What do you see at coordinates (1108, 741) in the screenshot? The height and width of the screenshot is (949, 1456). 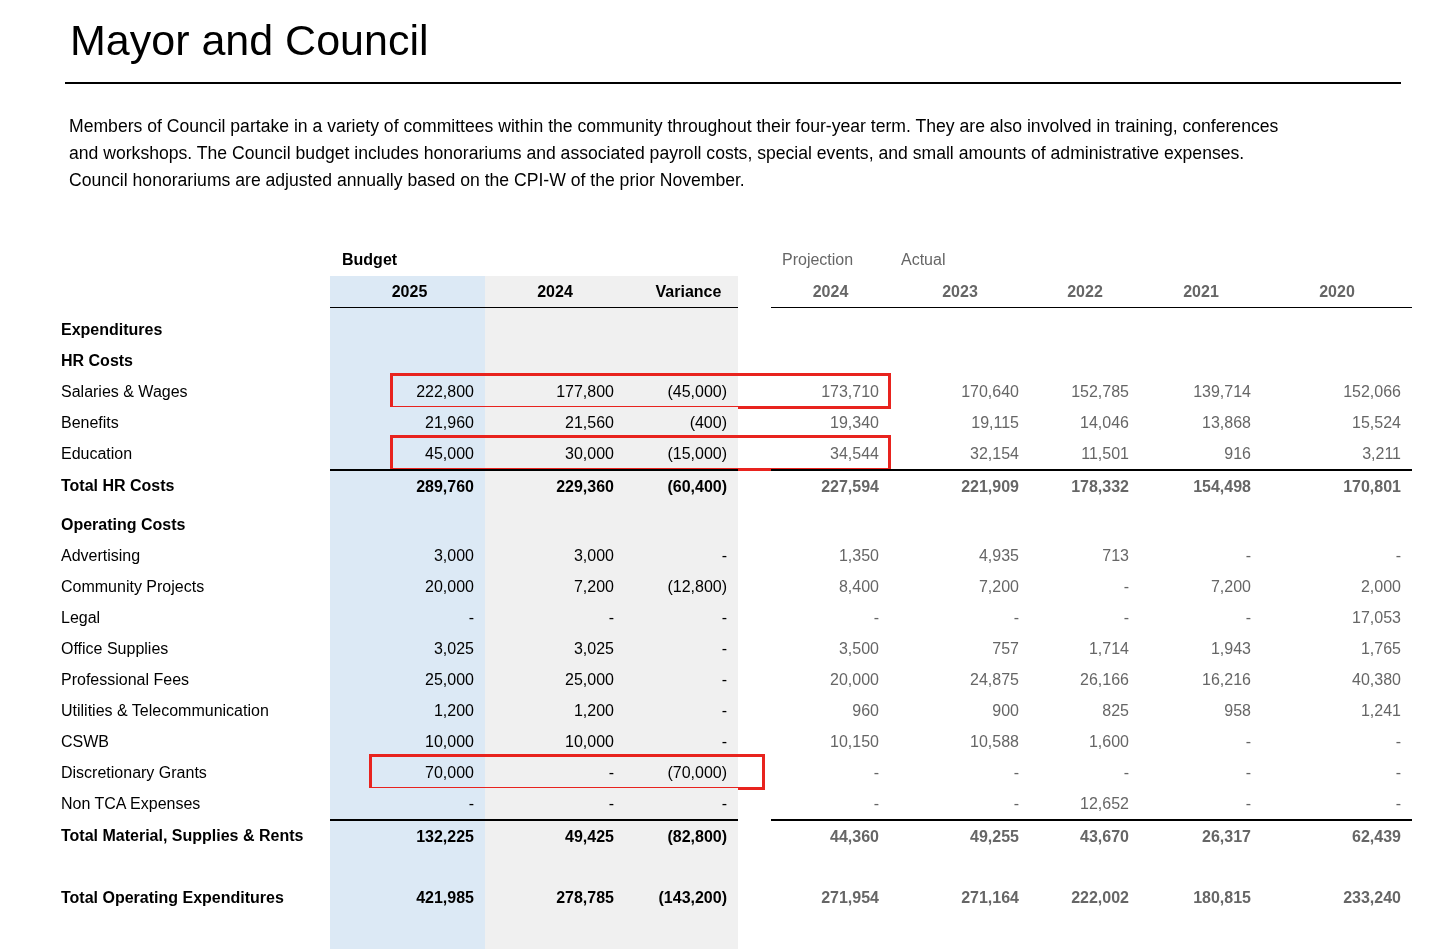 I see `table-cell-text: 1,600` at bounding box center [1108, 741].